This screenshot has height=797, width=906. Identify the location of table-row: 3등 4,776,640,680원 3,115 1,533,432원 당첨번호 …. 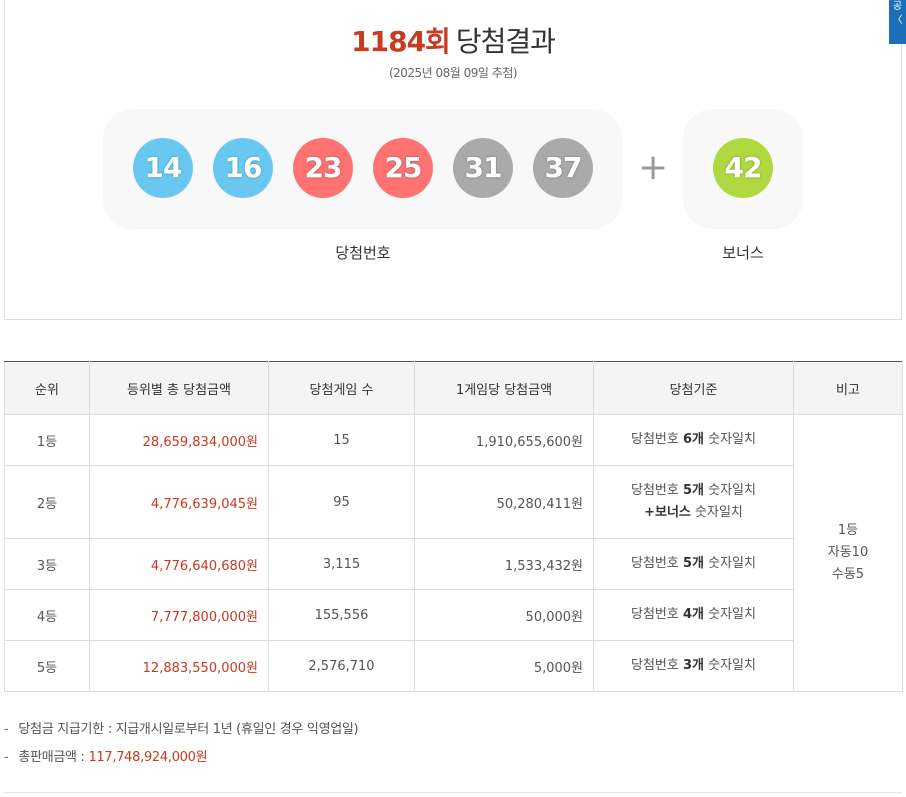
(453, 564).